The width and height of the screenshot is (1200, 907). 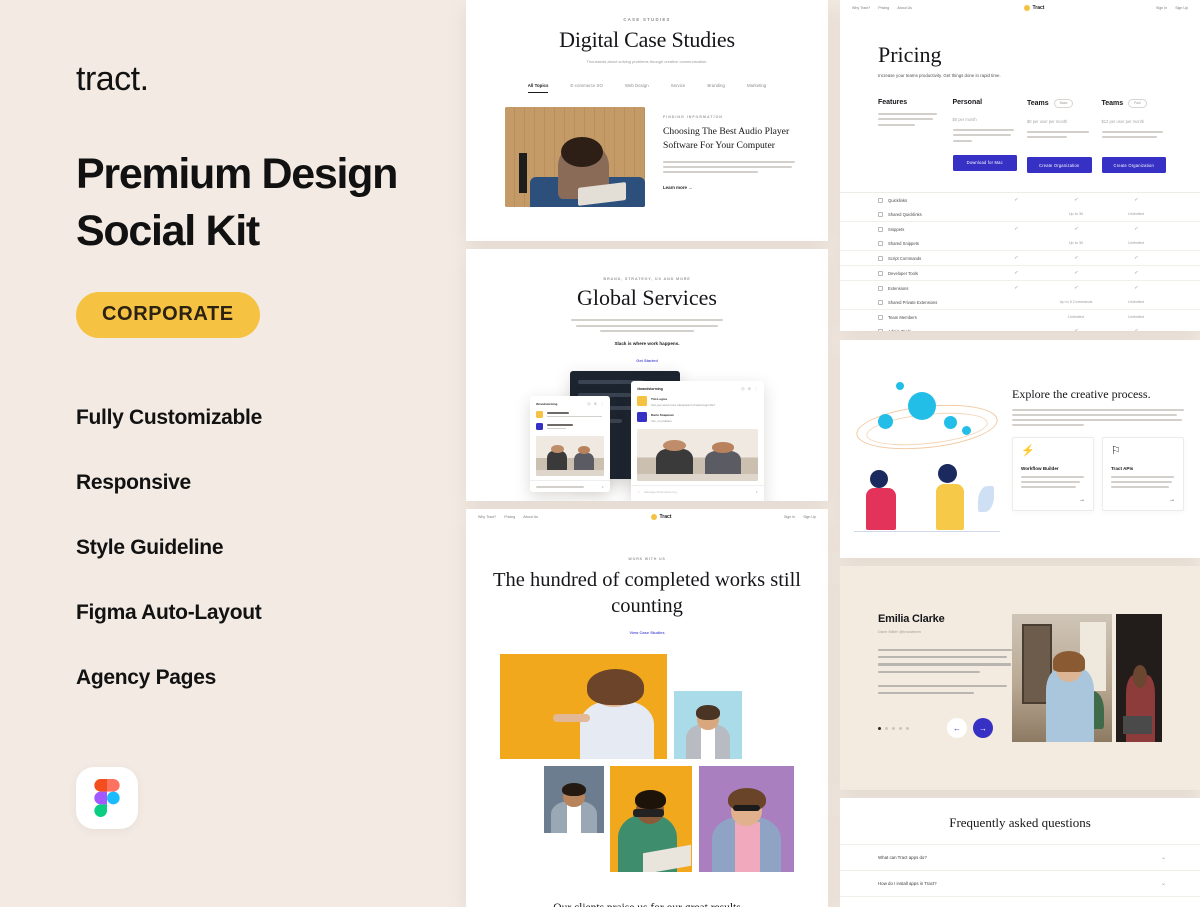 I want to click on case-studies-title: Digital Case Studies, so click(x=647, y=39).